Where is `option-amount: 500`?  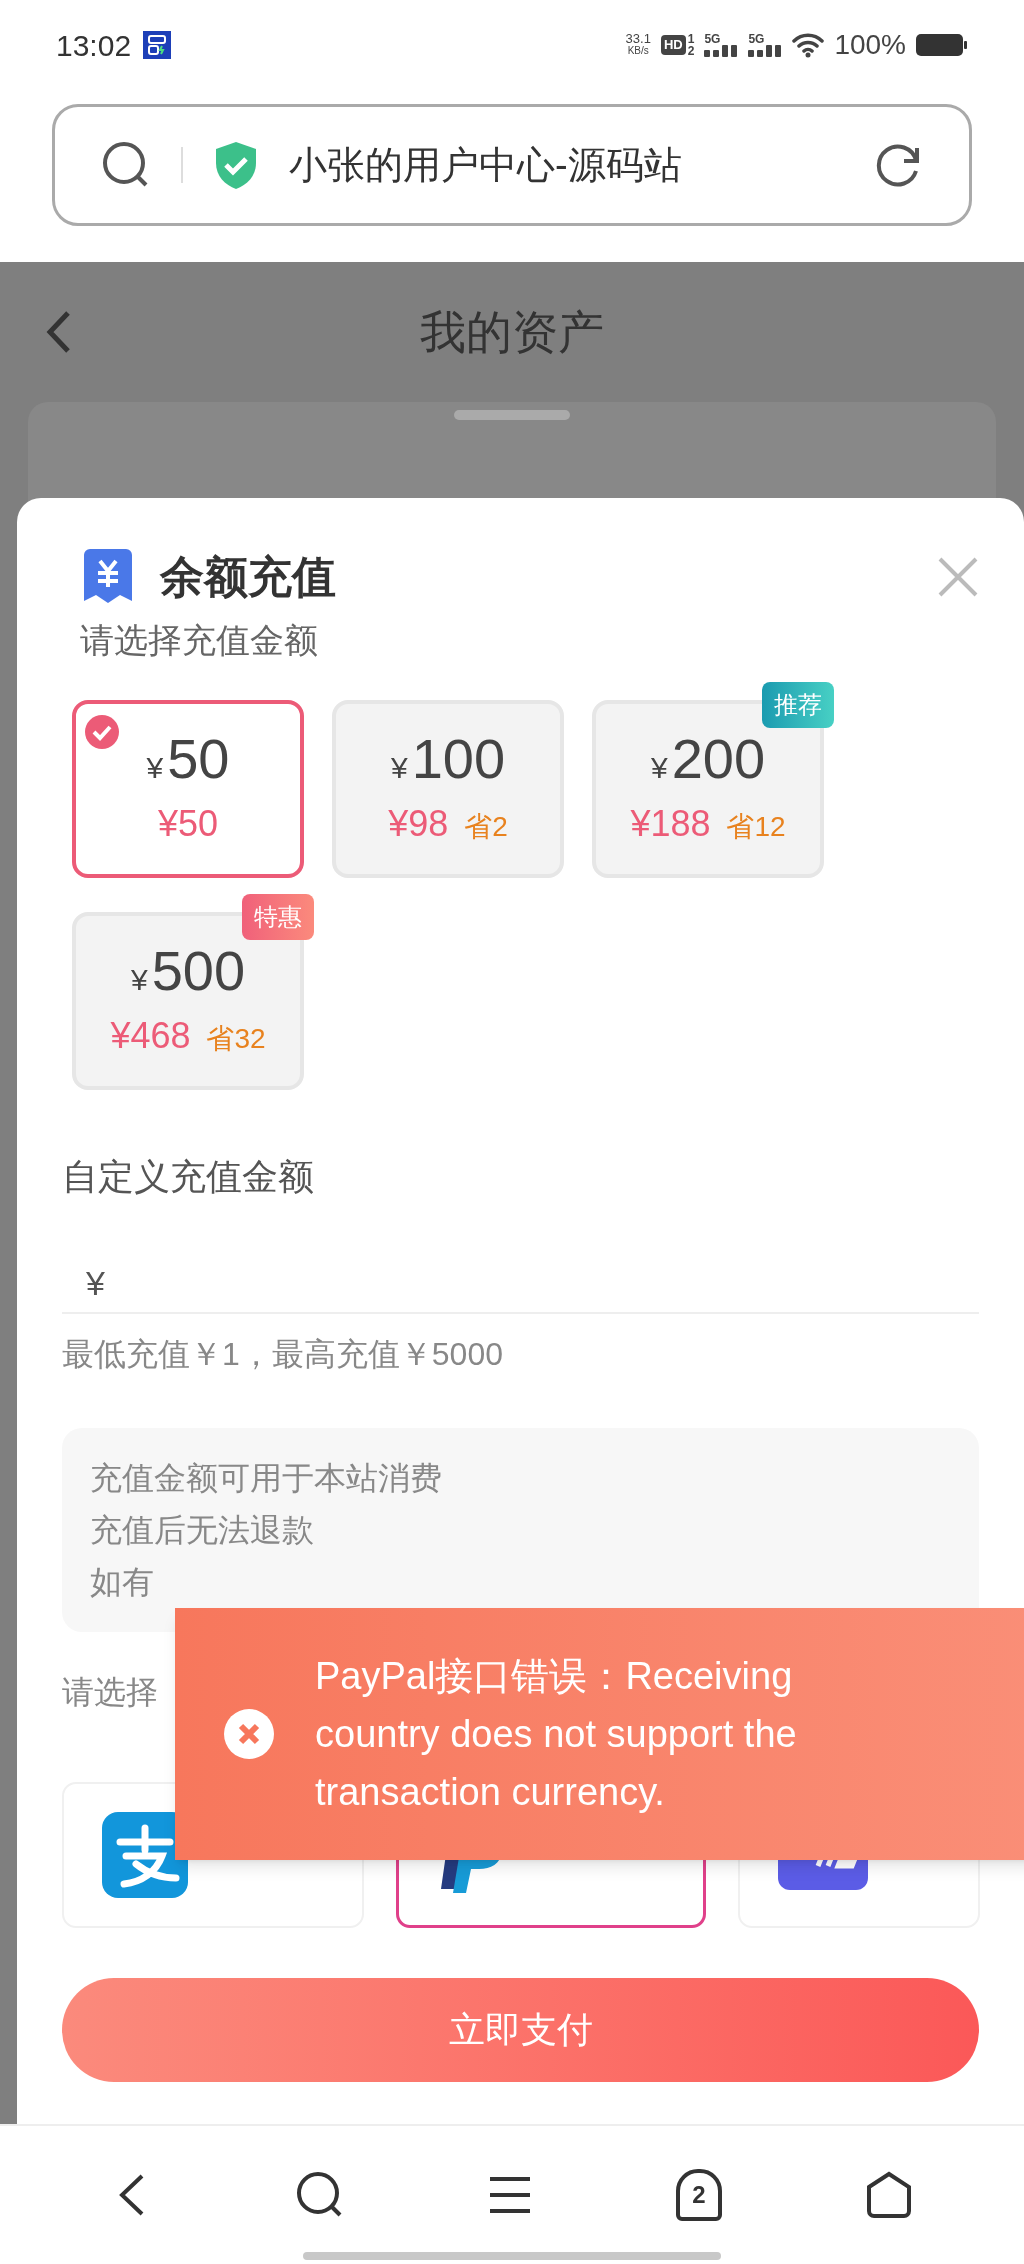 option-amount: 500 is located at coordinates (198, 971).